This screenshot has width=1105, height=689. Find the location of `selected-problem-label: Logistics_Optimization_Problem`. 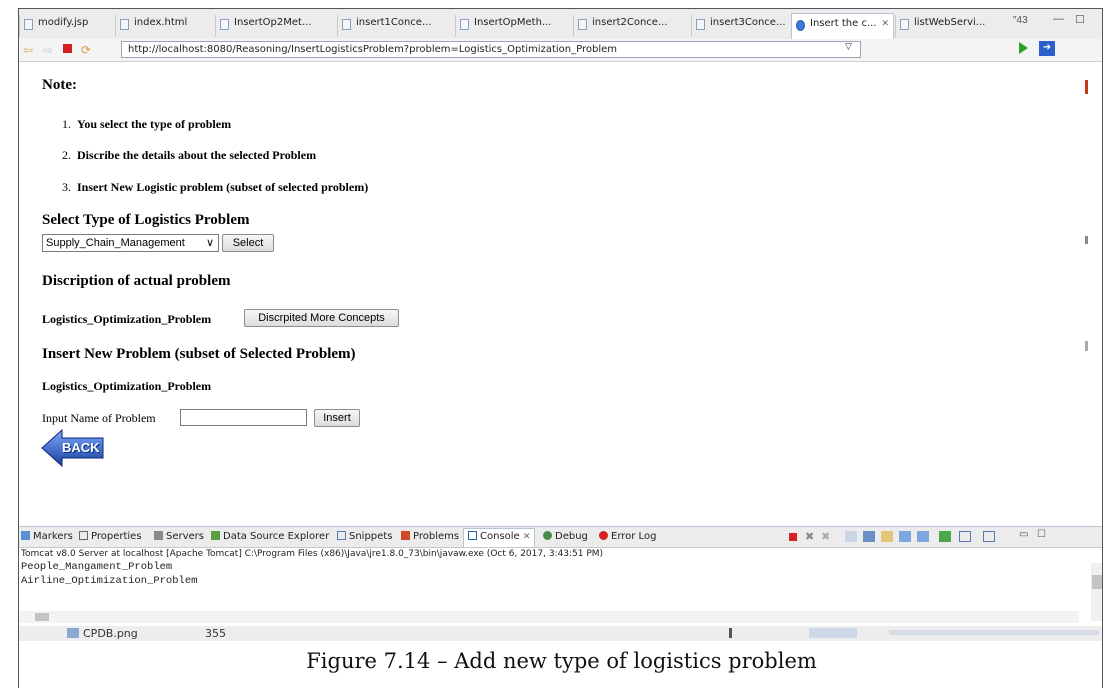

selected-problem-label: Logistics_Optimization_Problem is located at coordinates (127, 386).